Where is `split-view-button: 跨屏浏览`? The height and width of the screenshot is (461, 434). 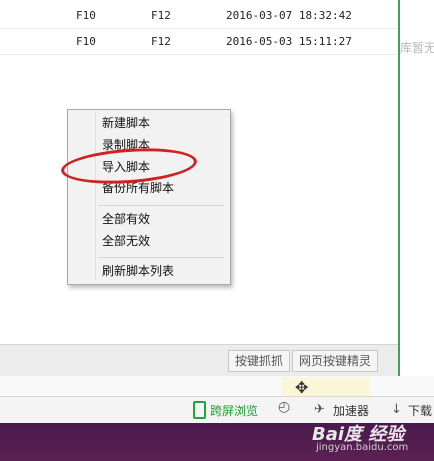 split-view-button: 跨屏浏览 is located at coordinates (234, 410).